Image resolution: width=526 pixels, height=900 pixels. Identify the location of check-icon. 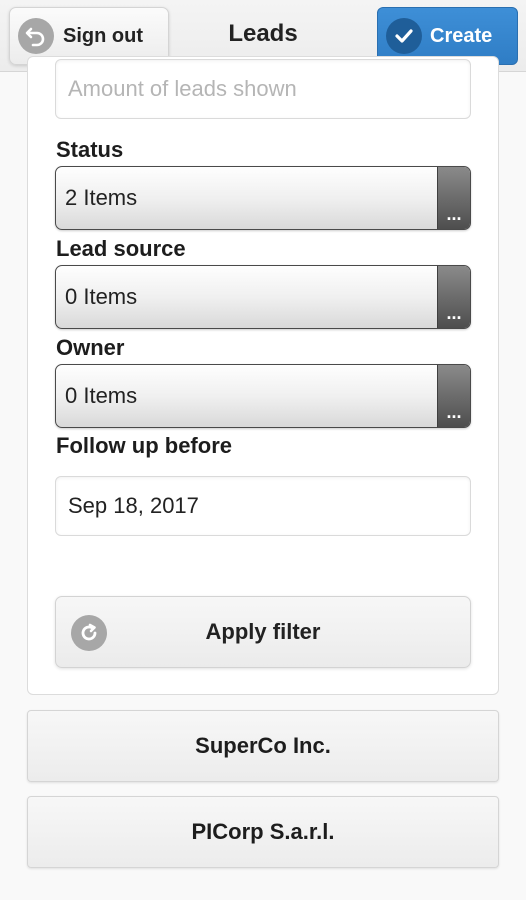
(404, 36).